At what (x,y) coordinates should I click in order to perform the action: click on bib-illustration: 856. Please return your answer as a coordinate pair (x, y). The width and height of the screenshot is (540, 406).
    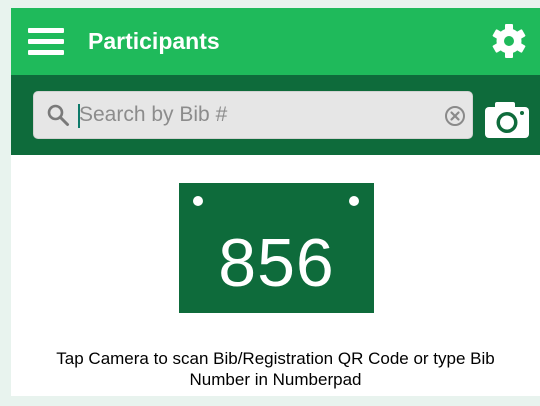
    Looking at the image, I should click on (276, 248).